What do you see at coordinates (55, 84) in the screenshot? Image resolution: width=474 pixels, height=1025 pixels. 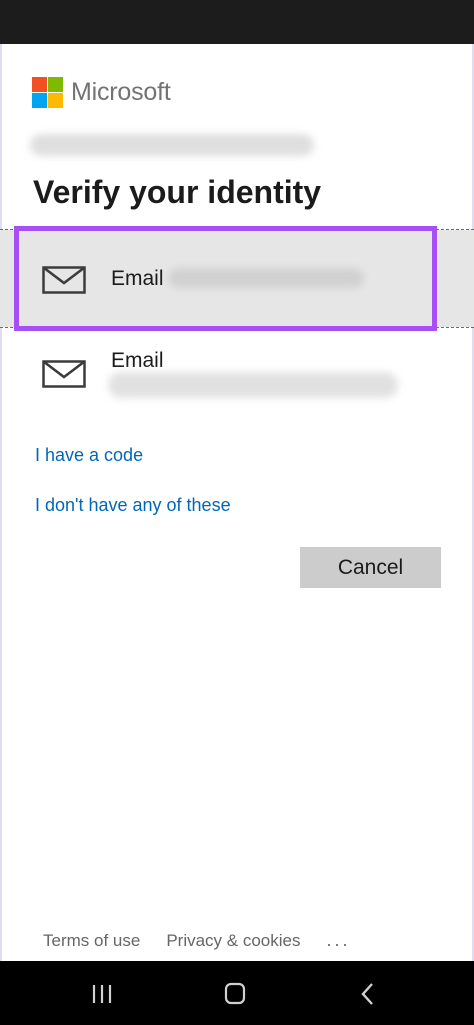 I see `logo-square-green` at bounding box center [55, 84].